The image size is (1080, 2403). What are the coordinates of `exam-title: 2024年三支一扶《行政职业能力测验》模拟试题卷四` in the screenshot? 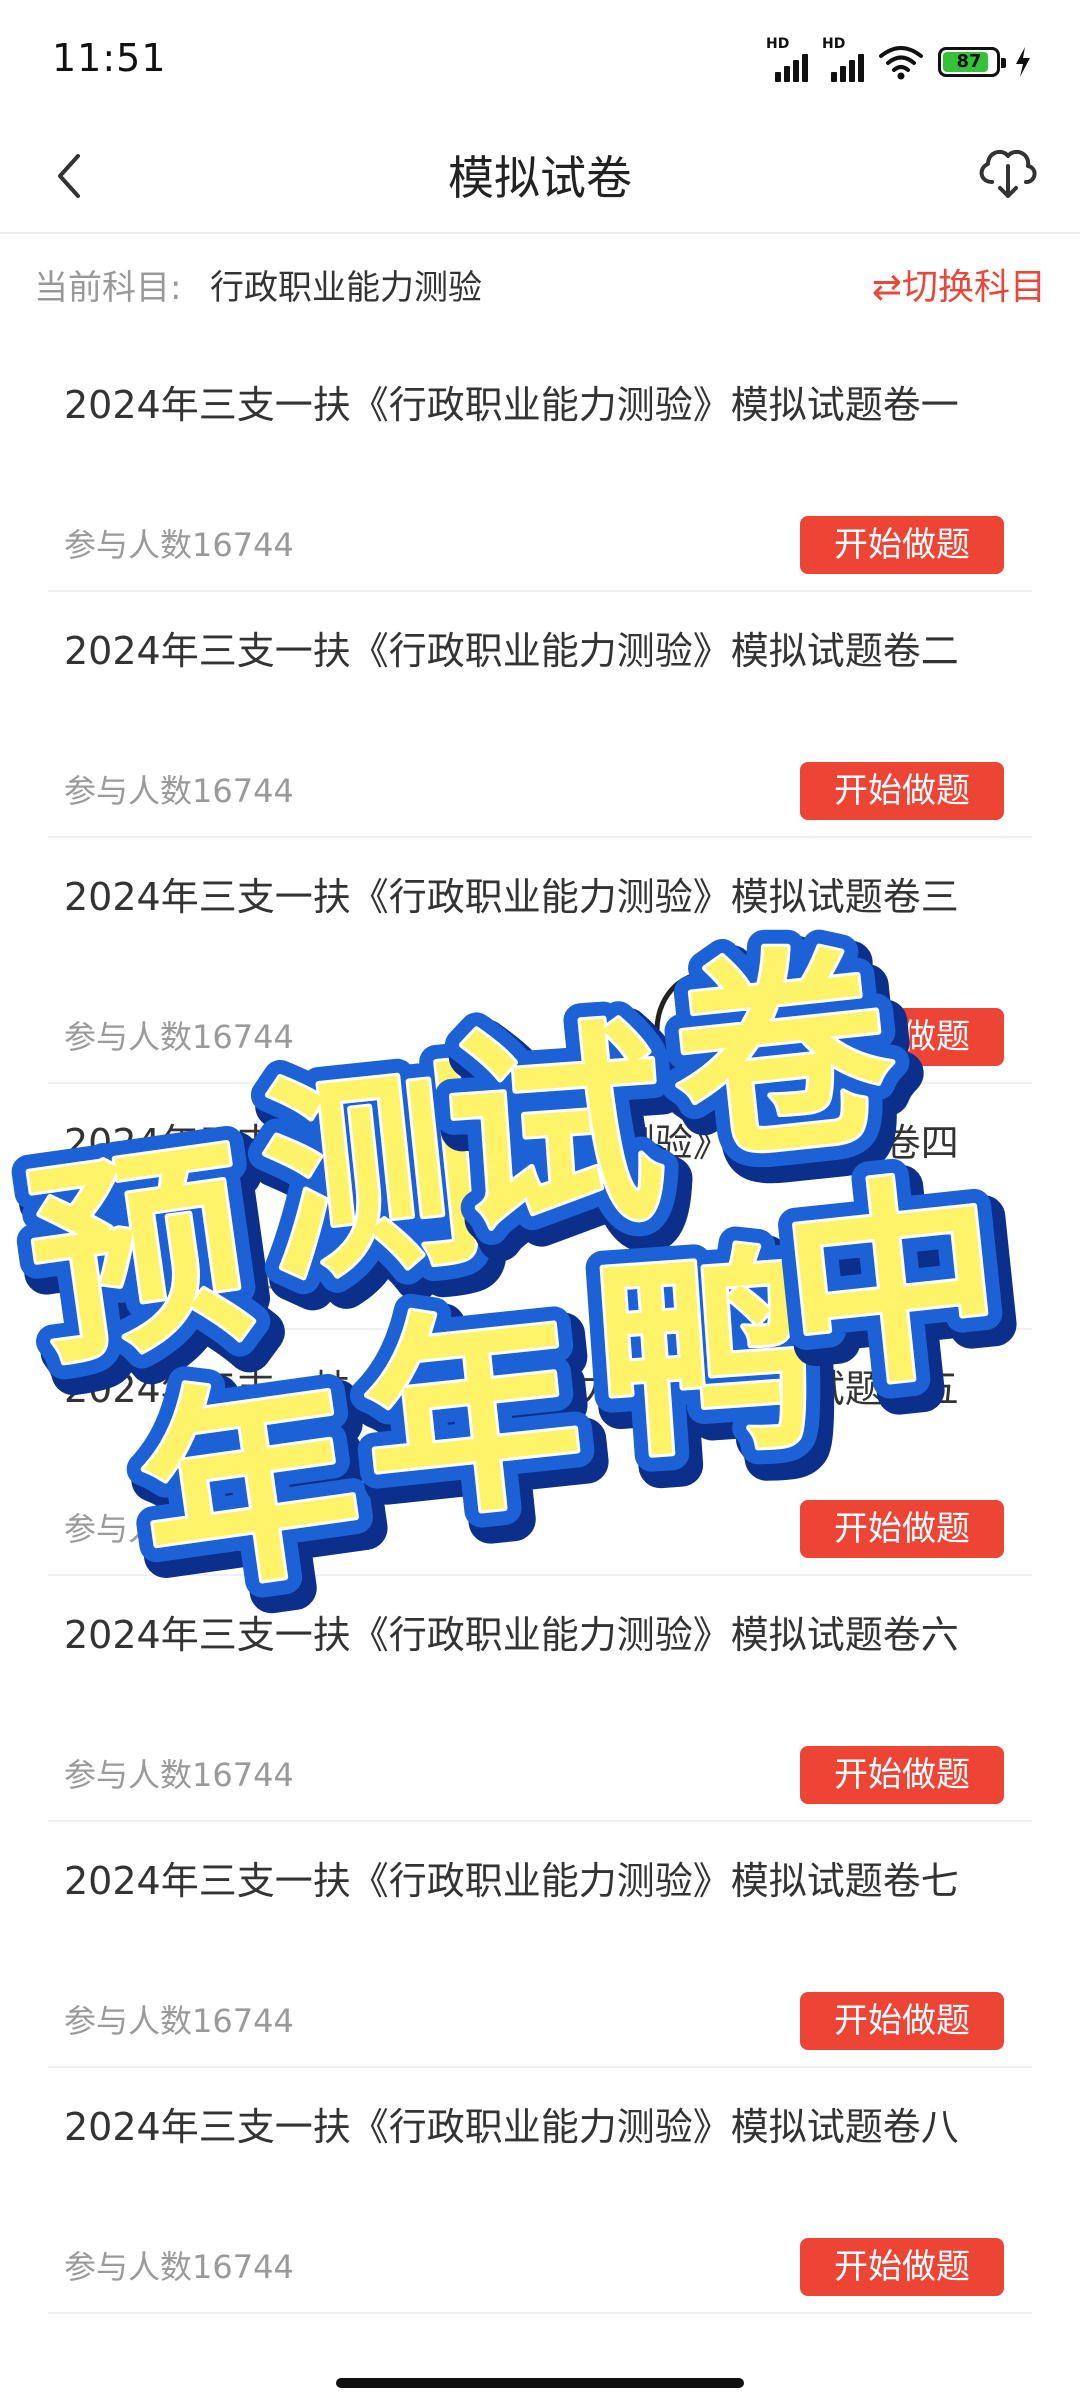 It's located at (511, 1143).